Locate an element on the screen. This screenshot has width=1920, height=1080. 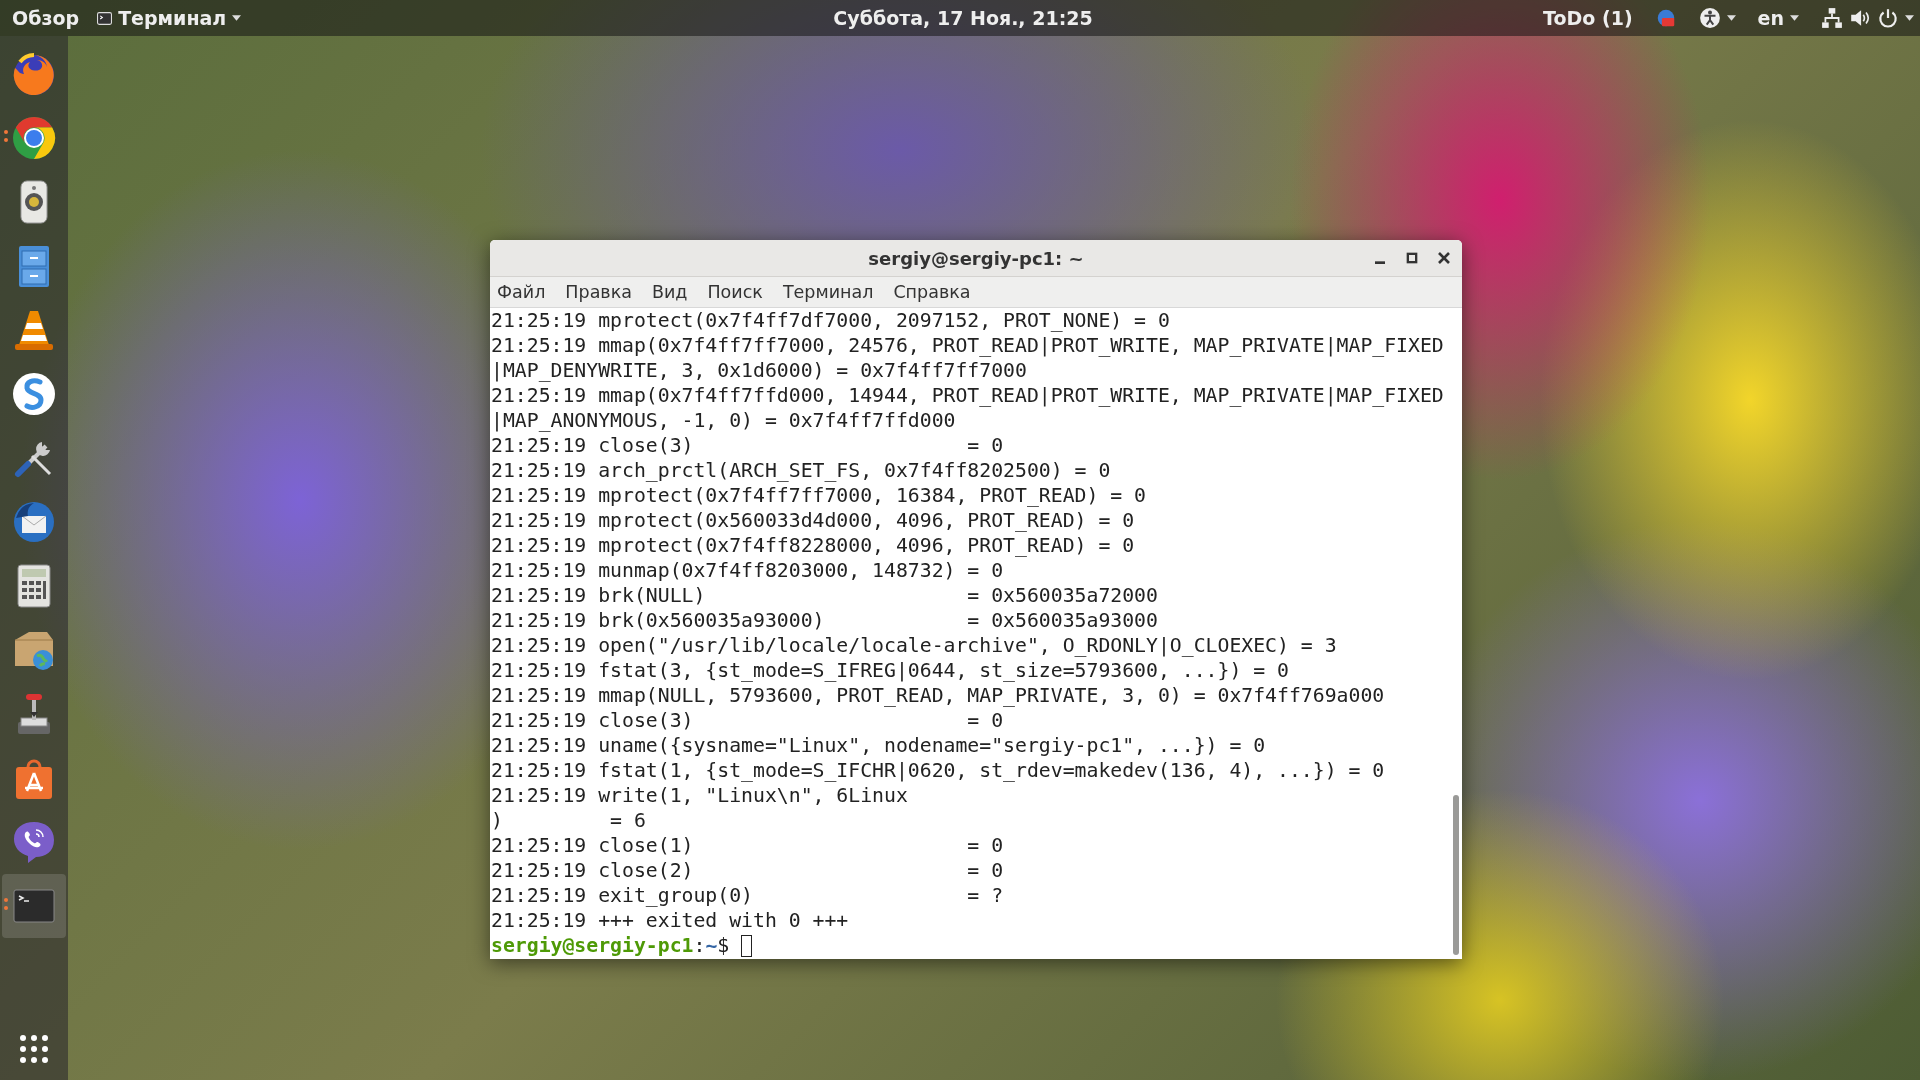
output-line: 21:25:19 fstat(1, {st_mode=S_IFCHR|0620, st_rdev=makedev(136, 4), ...}) = 0 is located at coordinates (938, 770).